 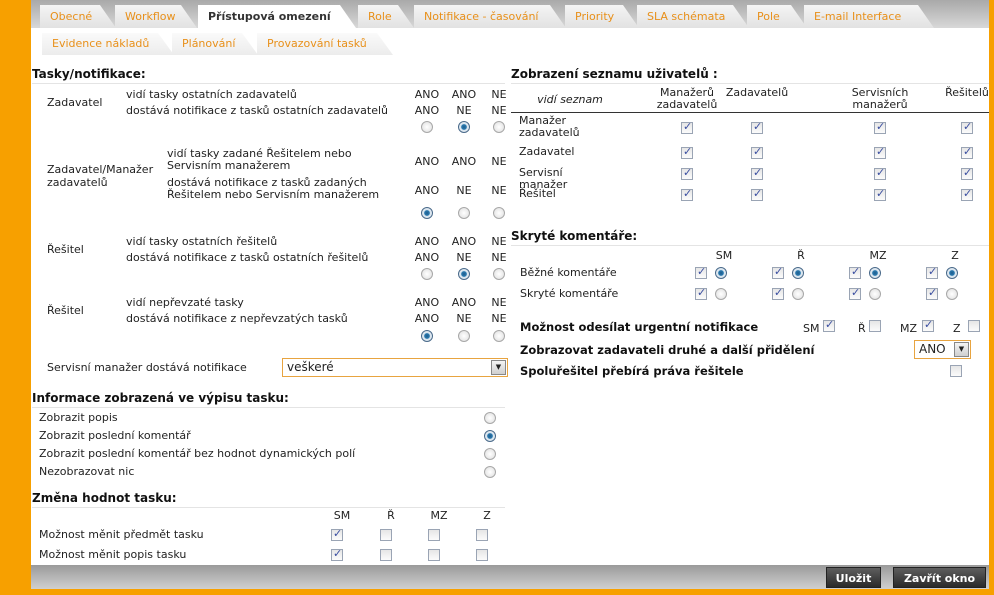 What do you see at coordinates (395, 367) in the screenshot?
I see `sm-notification-select: veškeré ▼` at bounding box center [395, 367].